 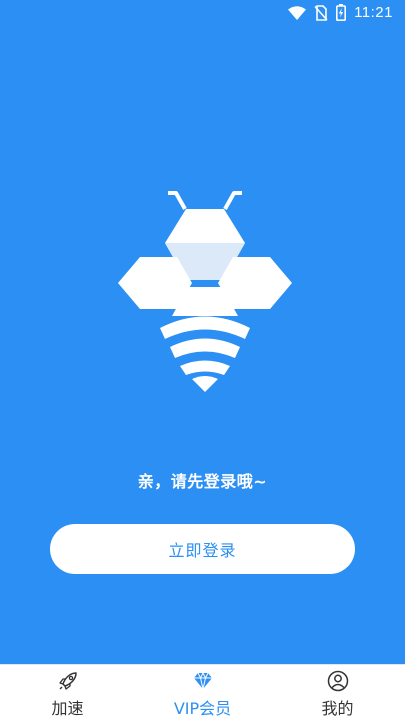 I want to click on bottom-nav: 加速 VIP会员 我的, so click(x=202, y=692).